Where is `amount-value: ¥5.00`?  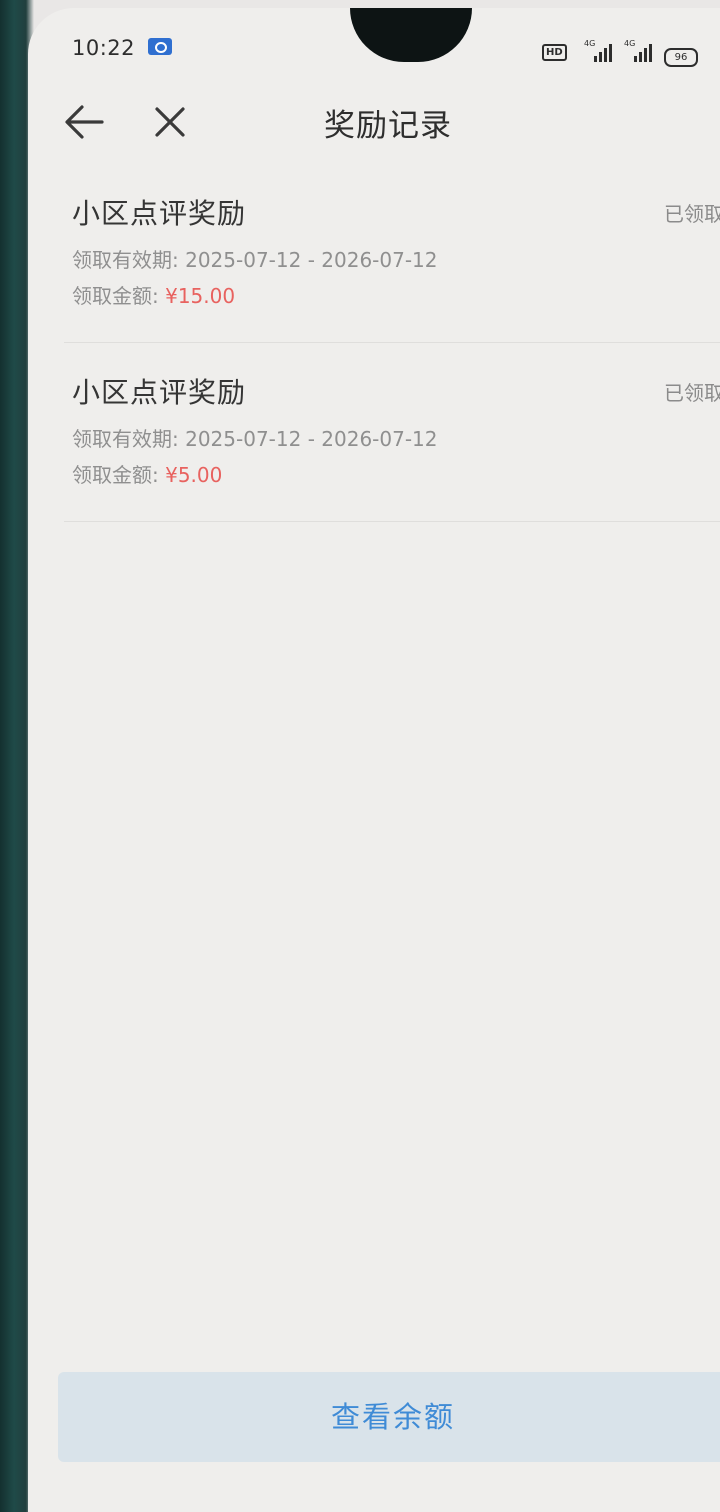
amount-value: ¥5.00 is located at coordinates (194, 475).